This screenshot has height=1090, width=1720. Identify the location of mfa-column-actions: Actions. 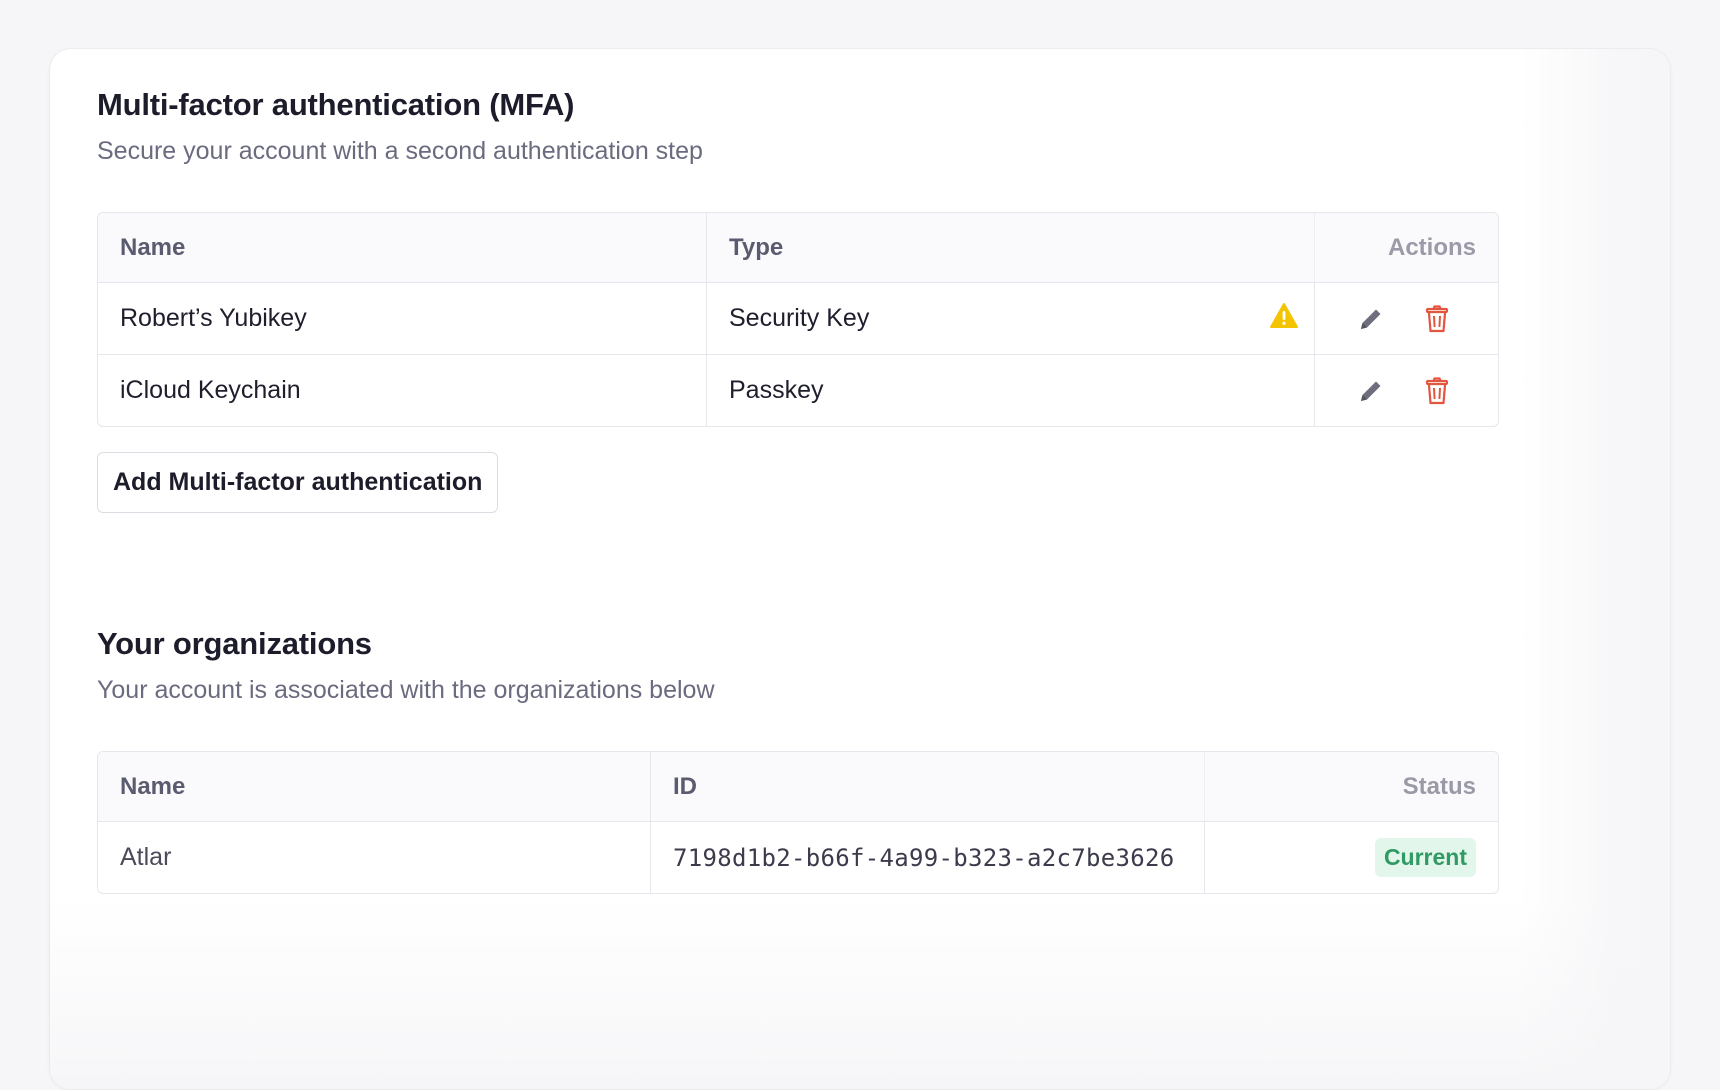
(1406, 247).